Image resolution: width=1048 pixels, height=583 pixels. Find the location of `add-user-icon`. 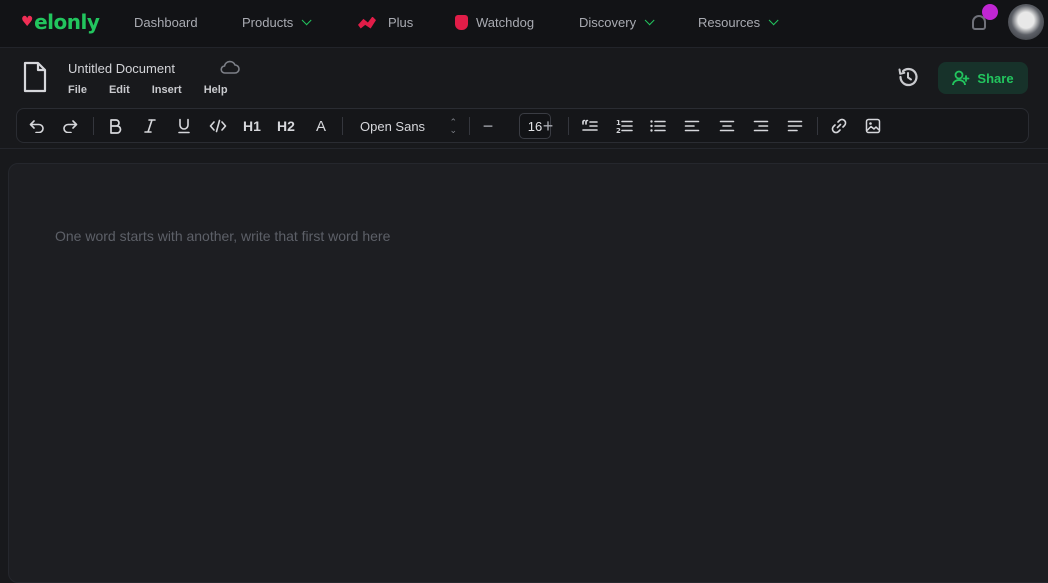

add-user-icon is located at coordinates (961, 78).